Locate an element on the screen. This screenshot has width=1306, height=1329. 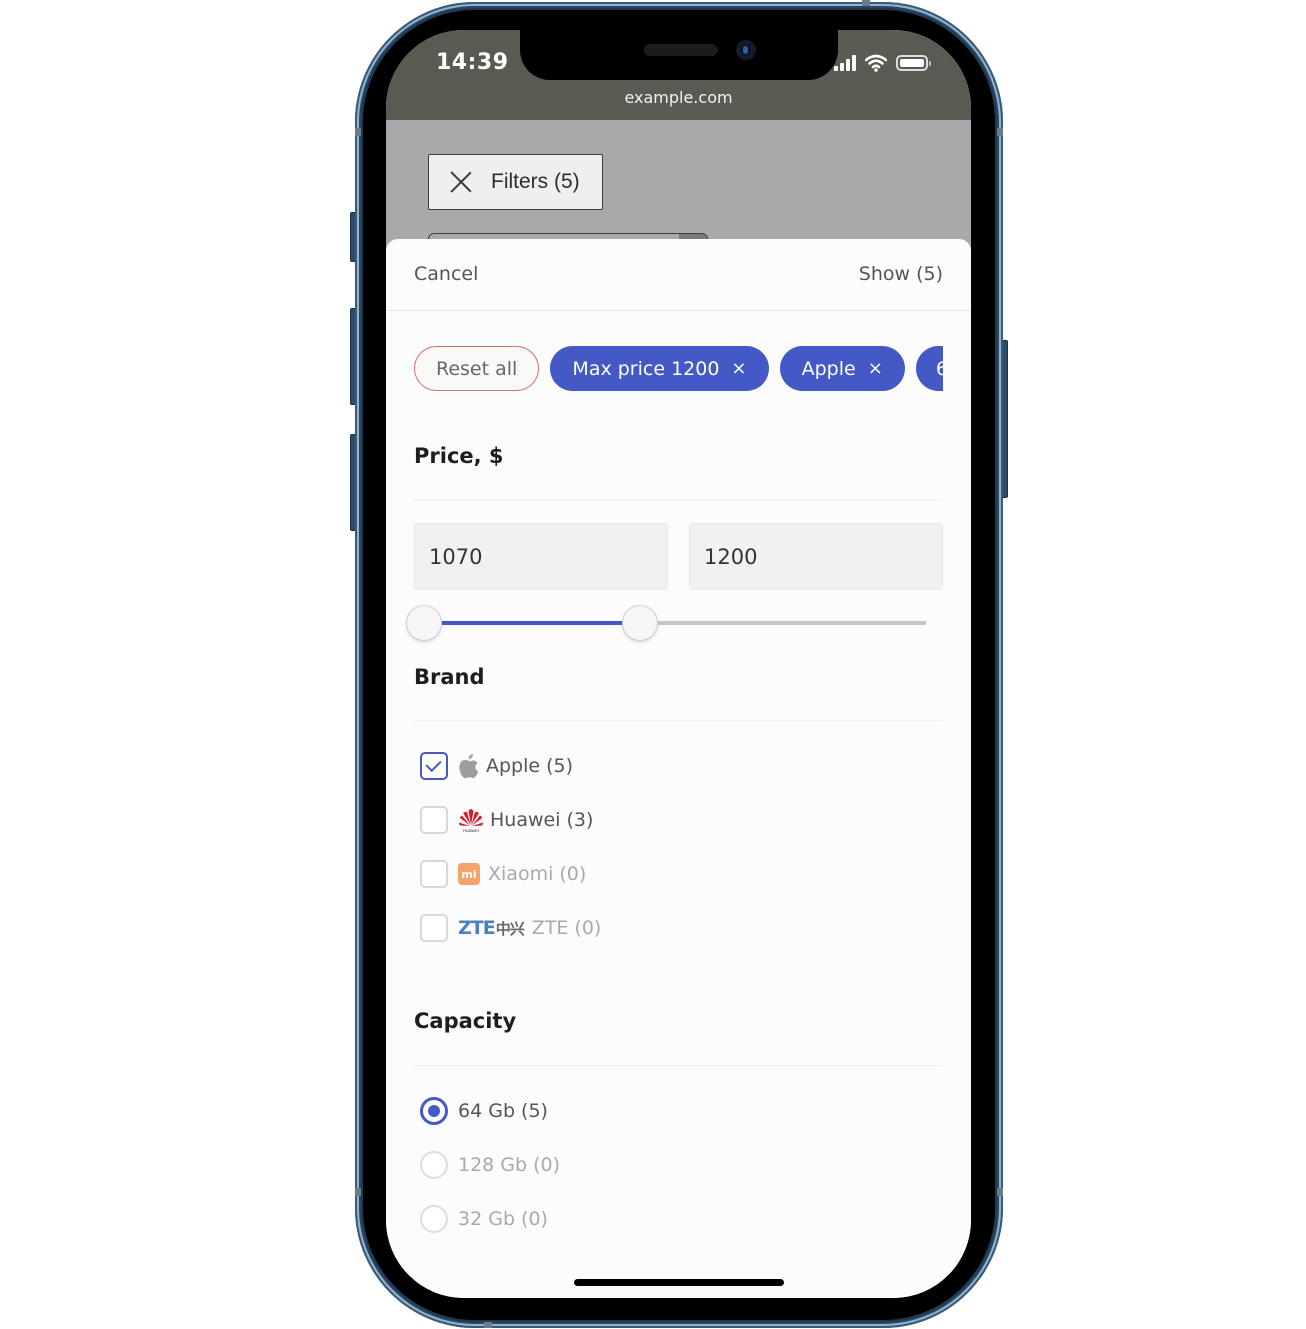
chip-label: Apple is located at coordinates (828, 368).